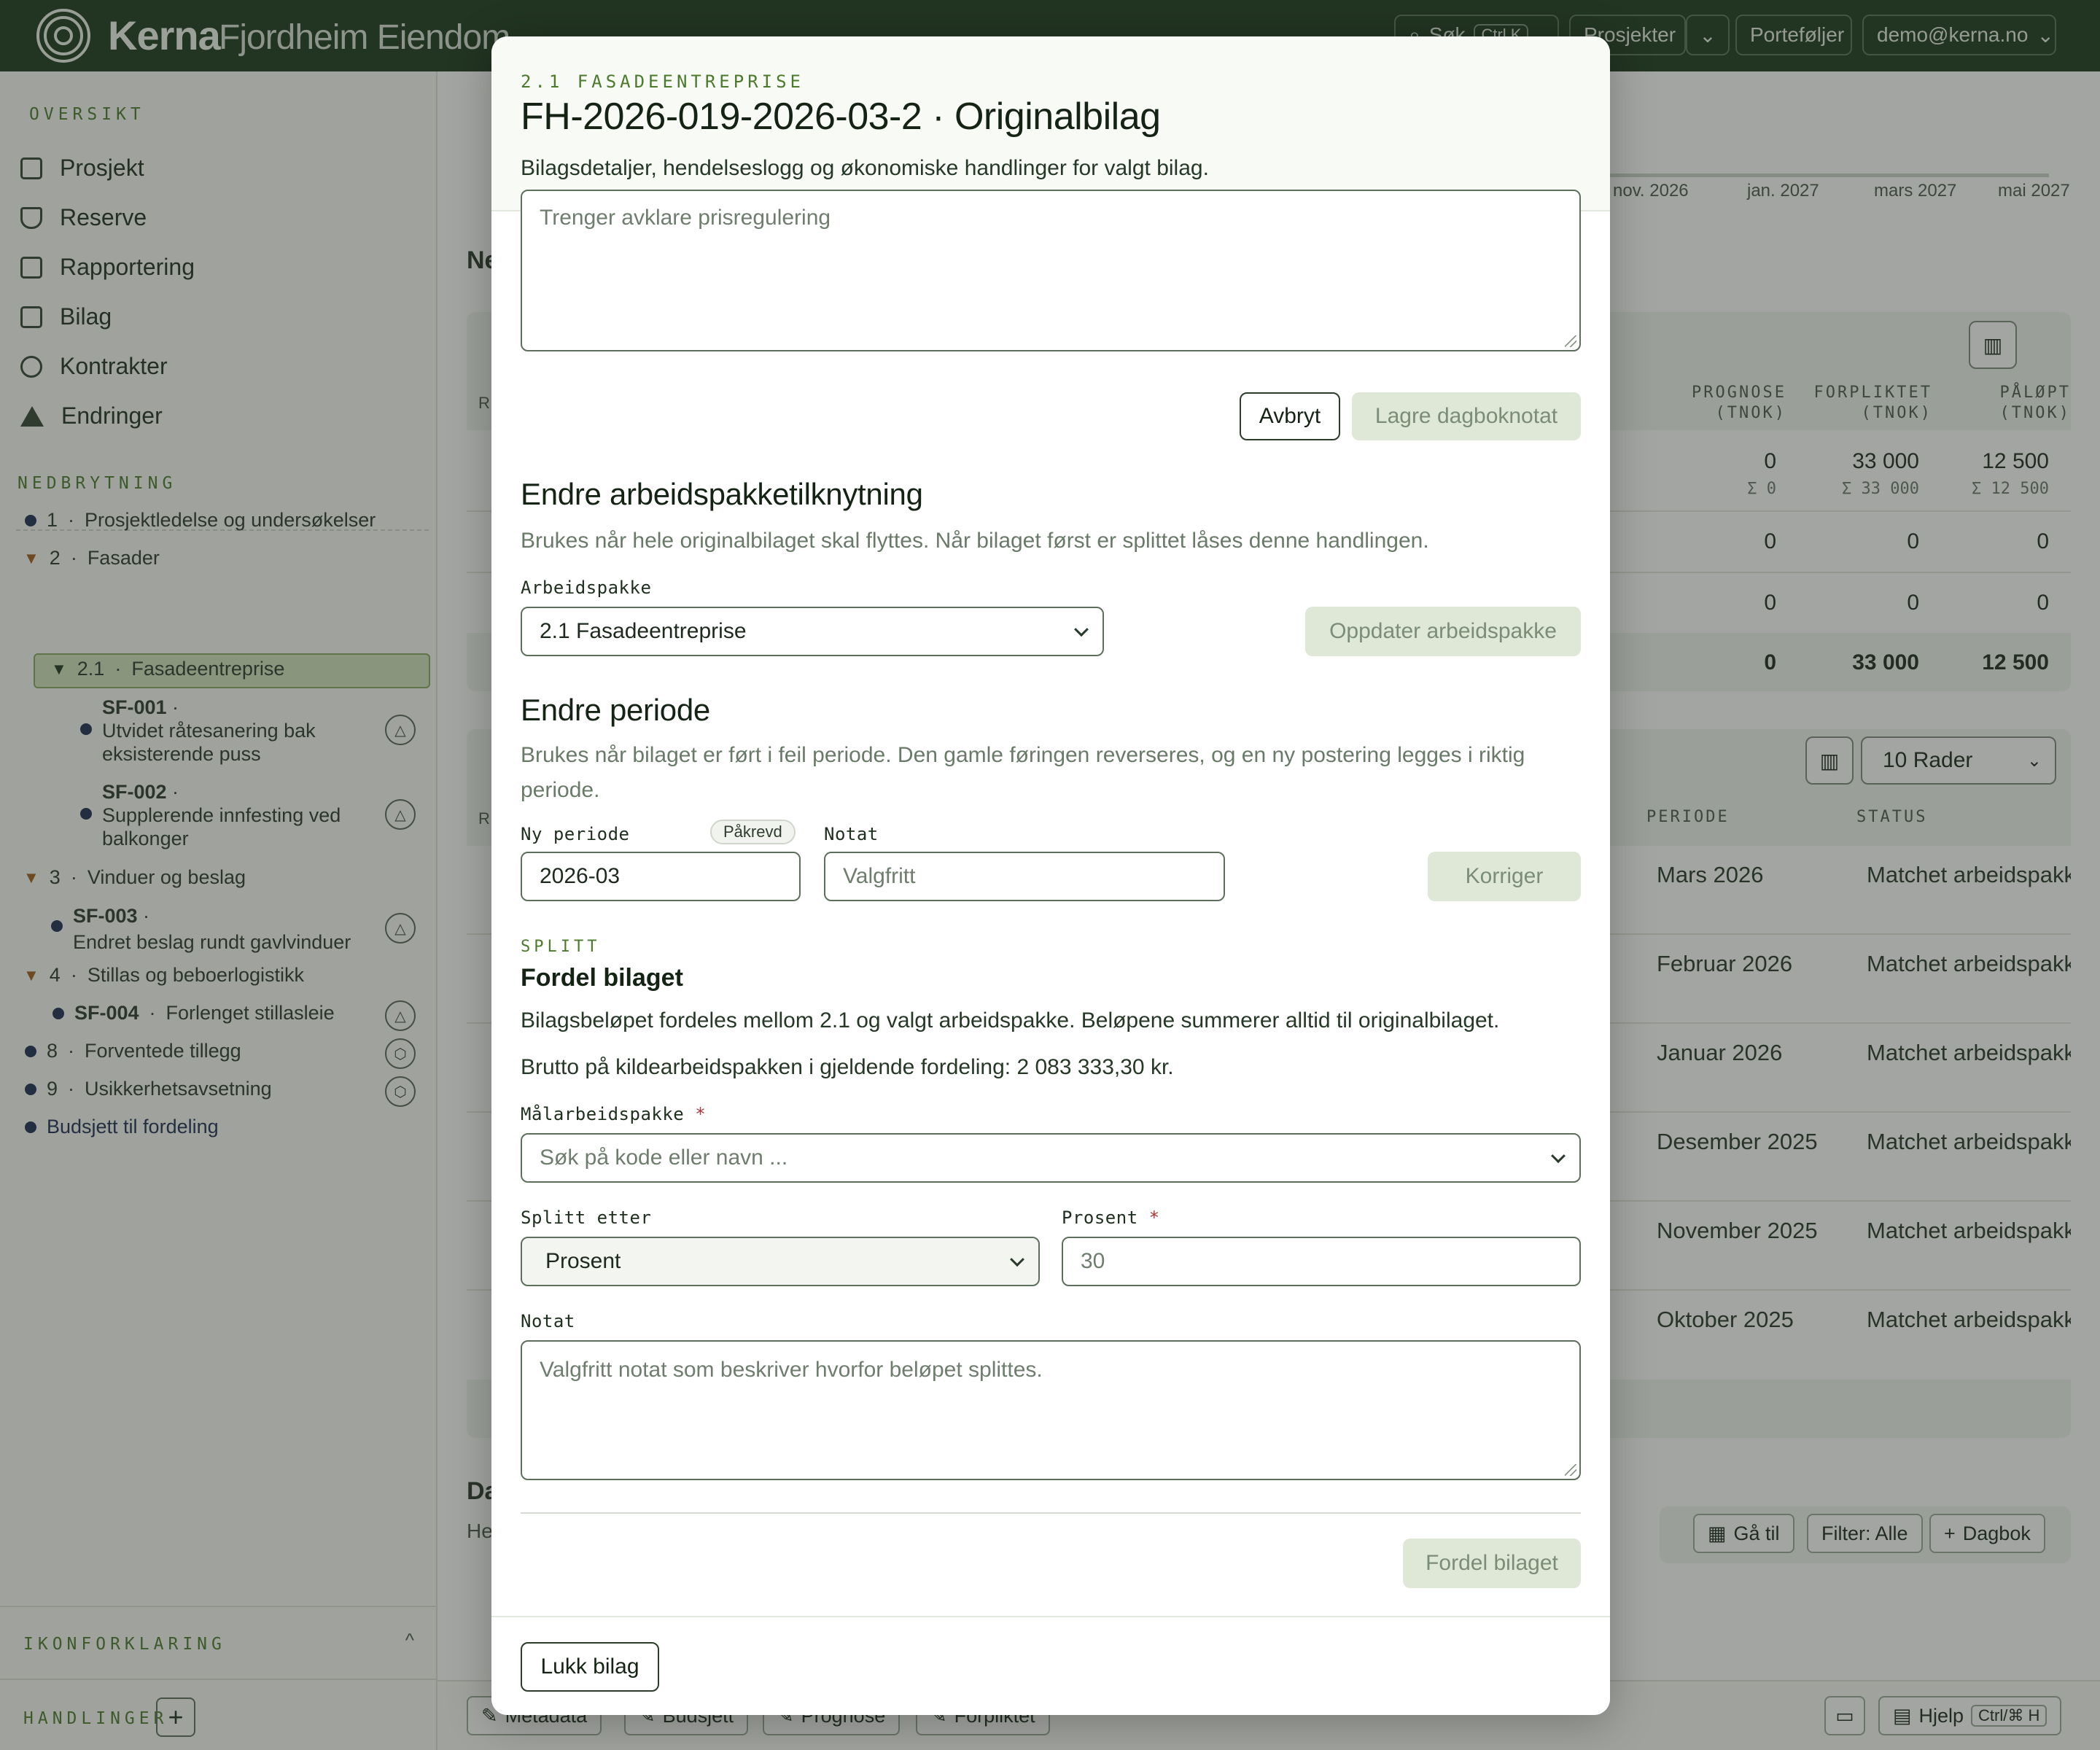 This screenshot has width=2100, height=1750. Describe the element at coordinates (1051, 270) in the screenshot. I see `journal-note-textarea: Trenger avklare prisregulering` at that location.